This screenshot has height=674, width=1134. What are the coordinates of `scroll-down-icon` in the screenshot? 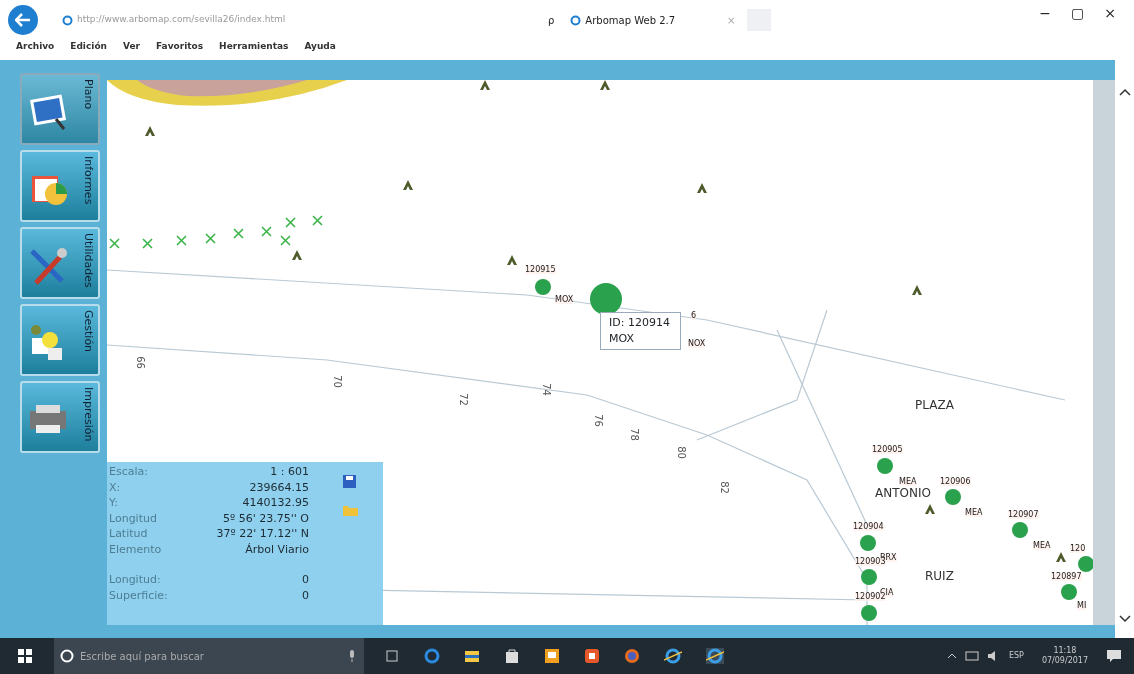 It's located at (1125, 619).